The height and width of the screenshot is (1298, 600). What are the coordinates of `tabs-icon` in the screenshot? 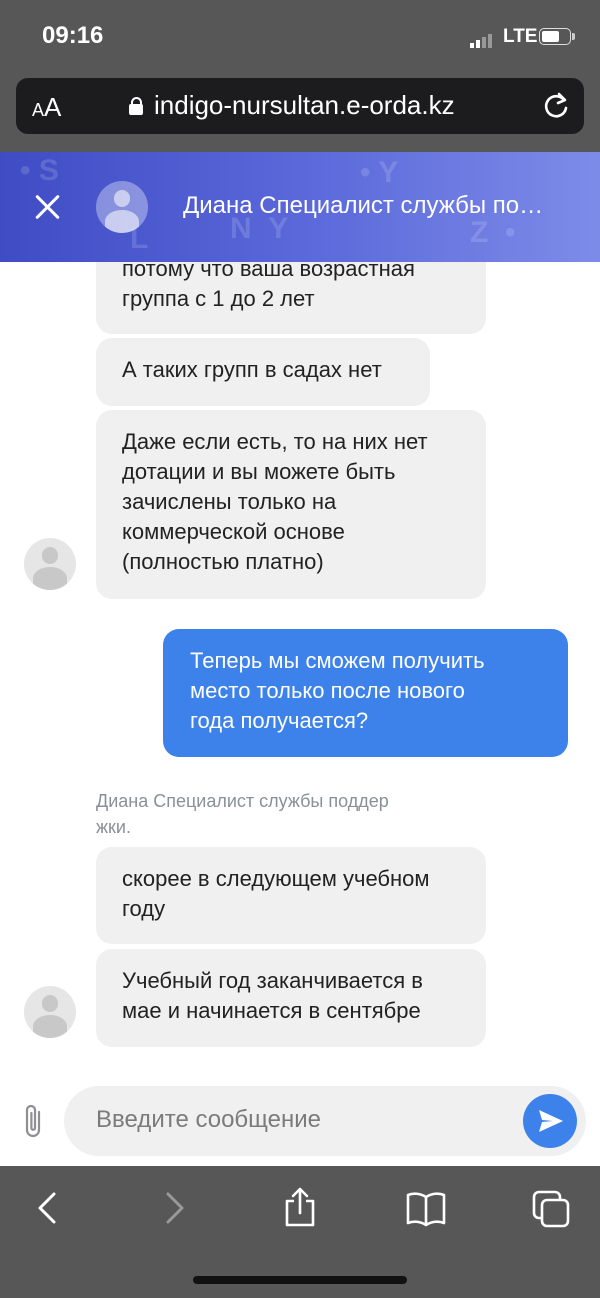 It's located at (551, 1209).